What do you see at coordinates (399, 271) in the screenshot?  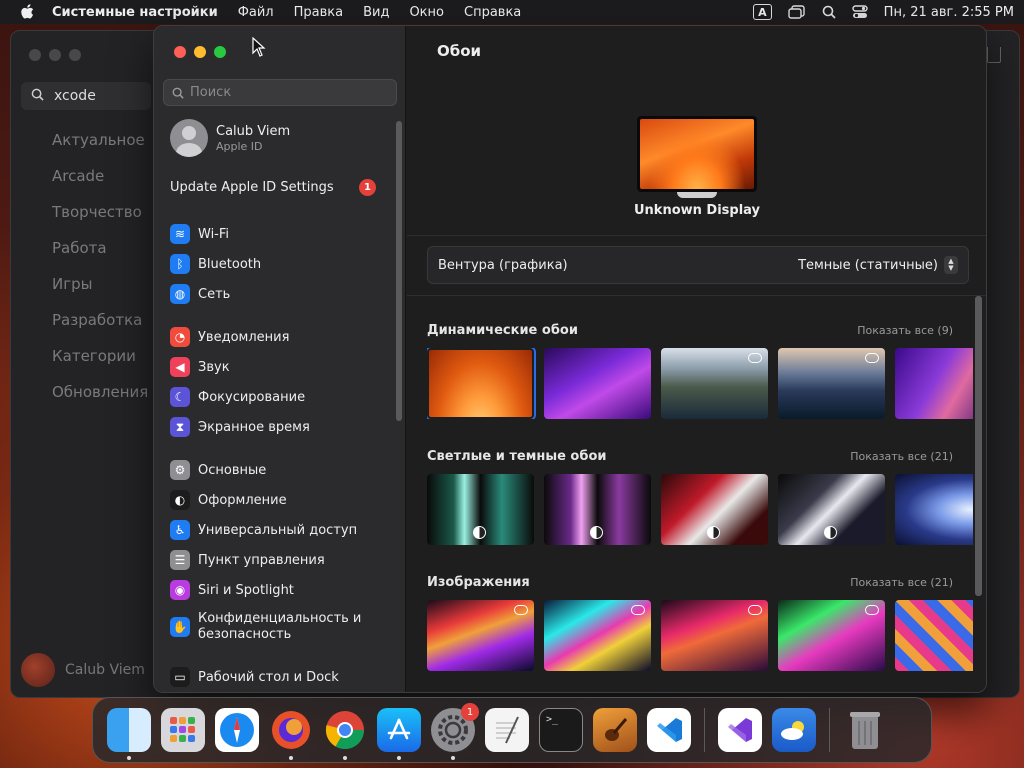 I see `sidebar-scrollbar` at bounding box center [399, 271].